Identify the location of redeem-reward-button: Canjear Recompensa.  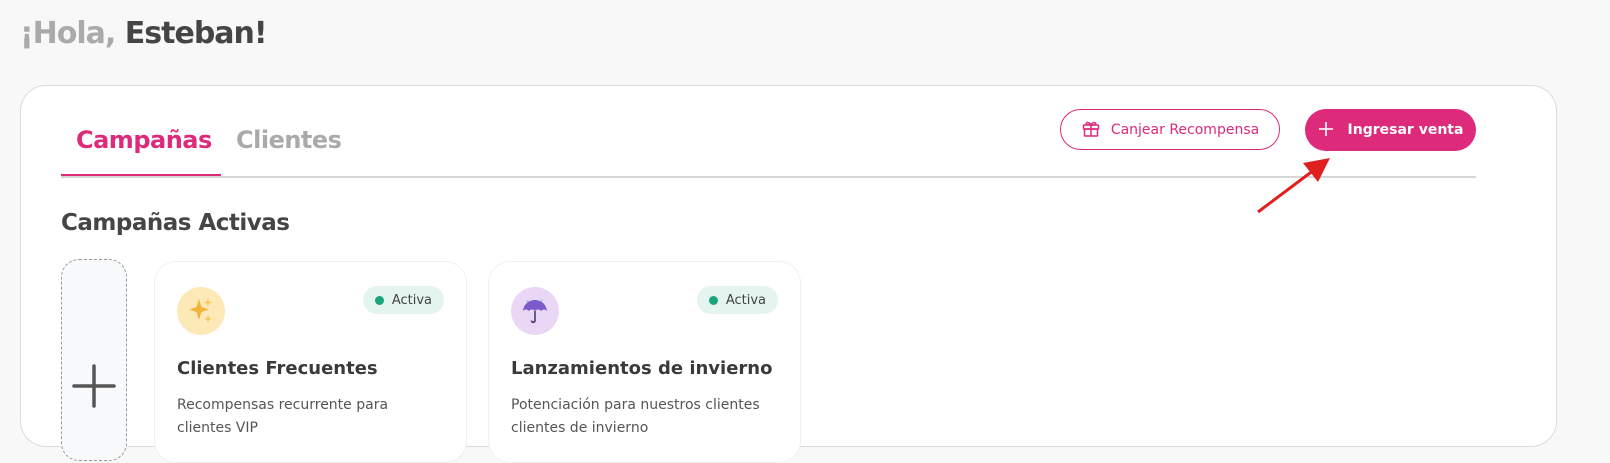
(1170, 129).